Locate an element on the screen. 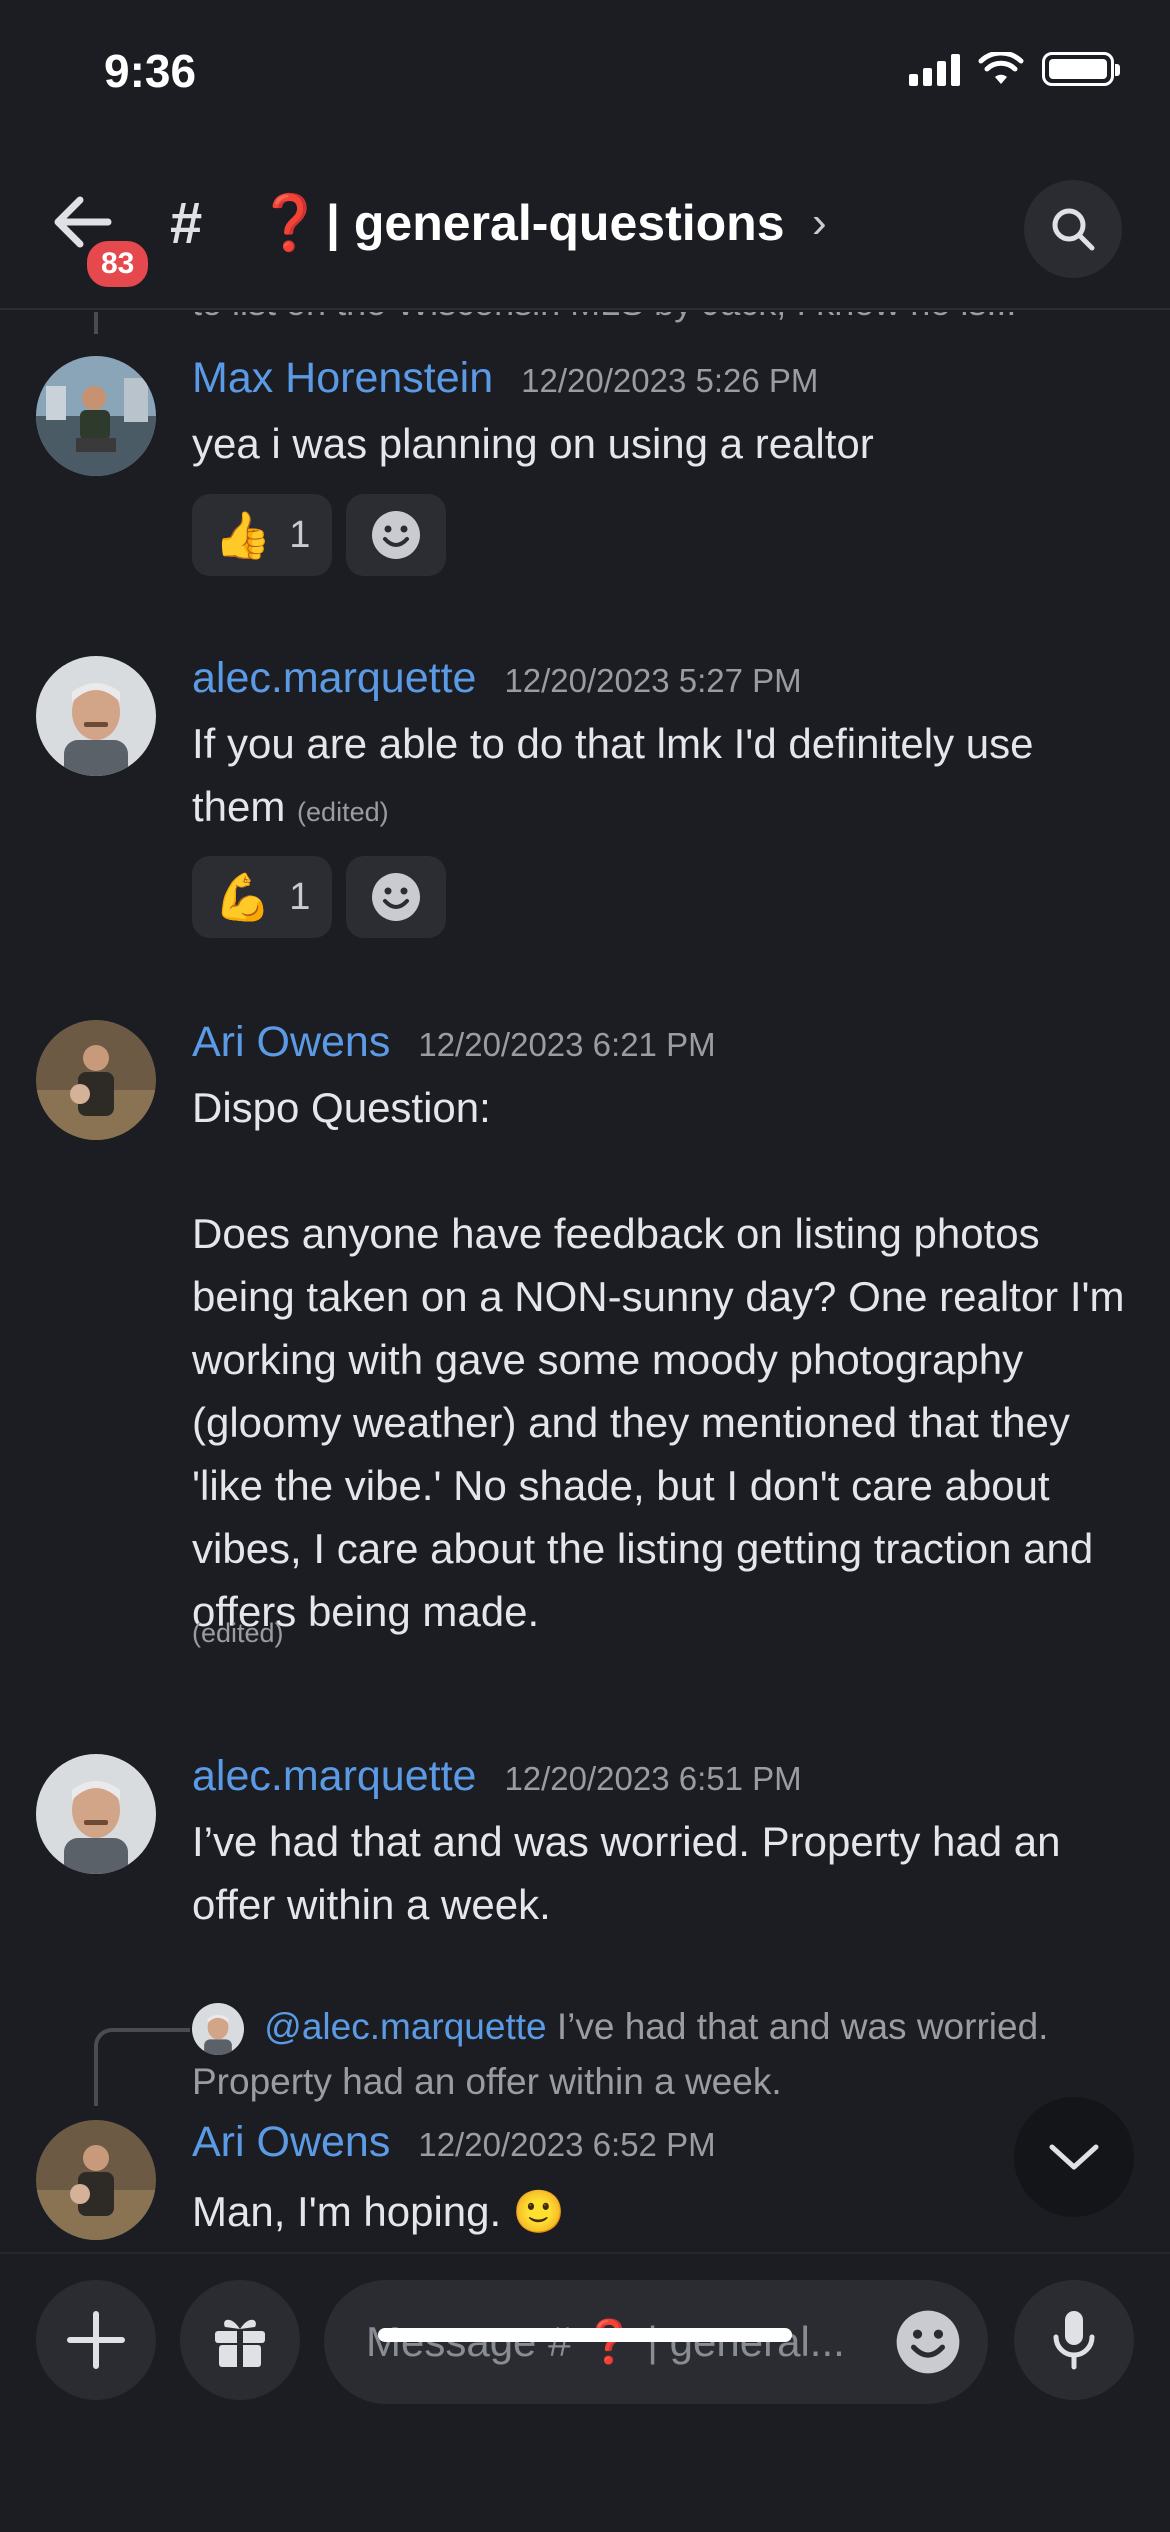  reaction-thumbs-up: 👍 1 is located at coordinates (262, 535).